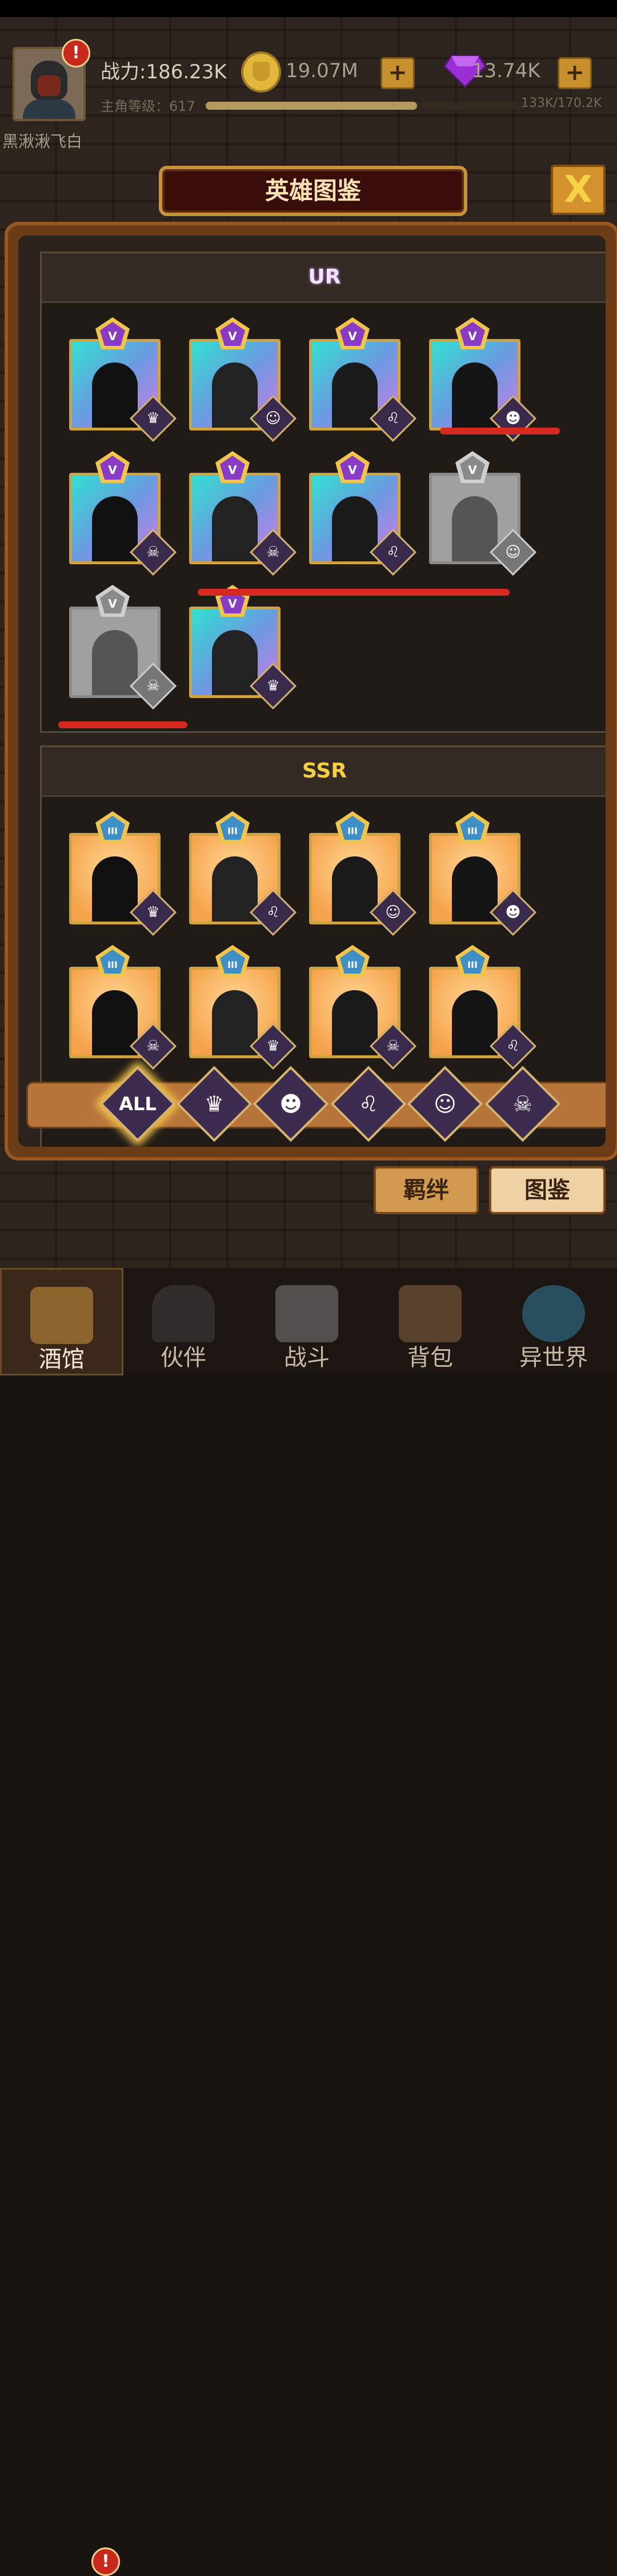 The image size is (617, 2576). Describe the element at coordinates (324, 772) in the screenshot. I see `ssr-section-title: SSR` at that location.